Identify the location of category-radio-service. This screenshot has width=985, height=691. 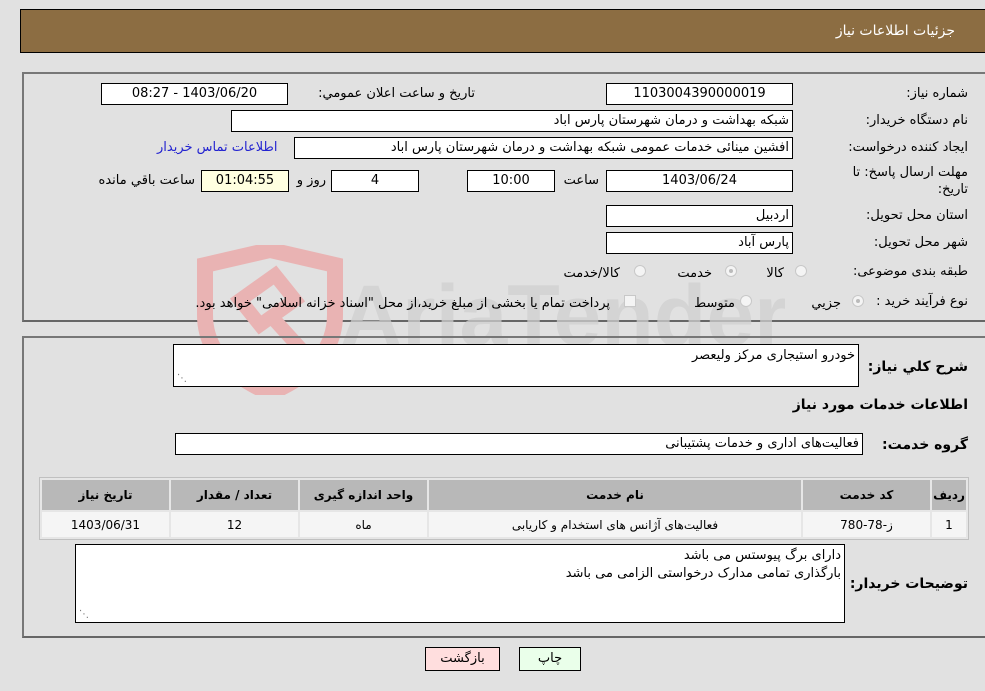
(731, 271).